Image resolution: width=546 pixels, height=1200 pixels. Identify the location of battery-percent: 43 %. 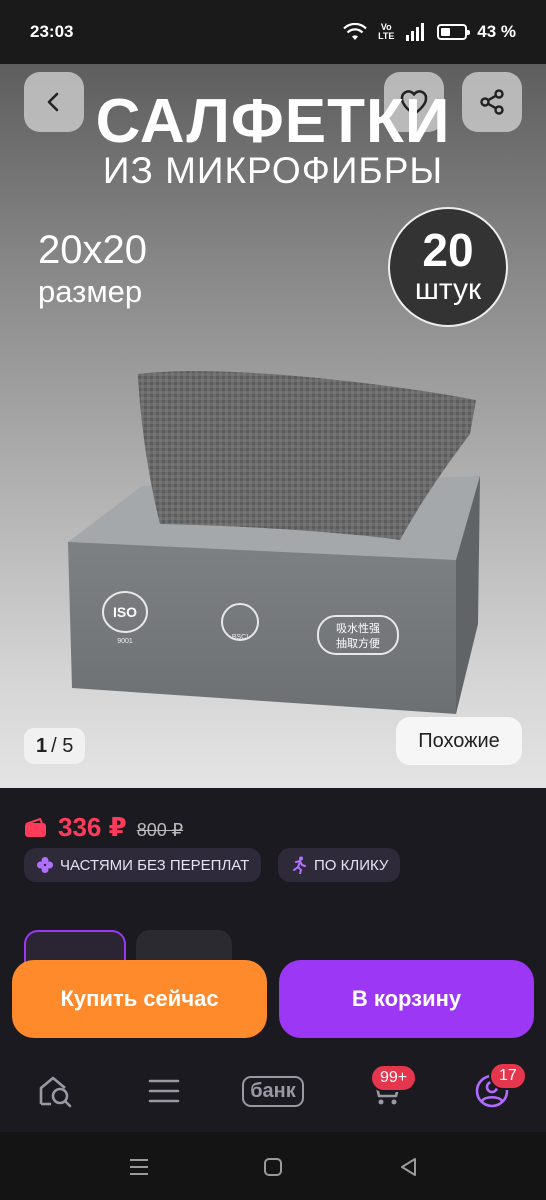
(496, 31).